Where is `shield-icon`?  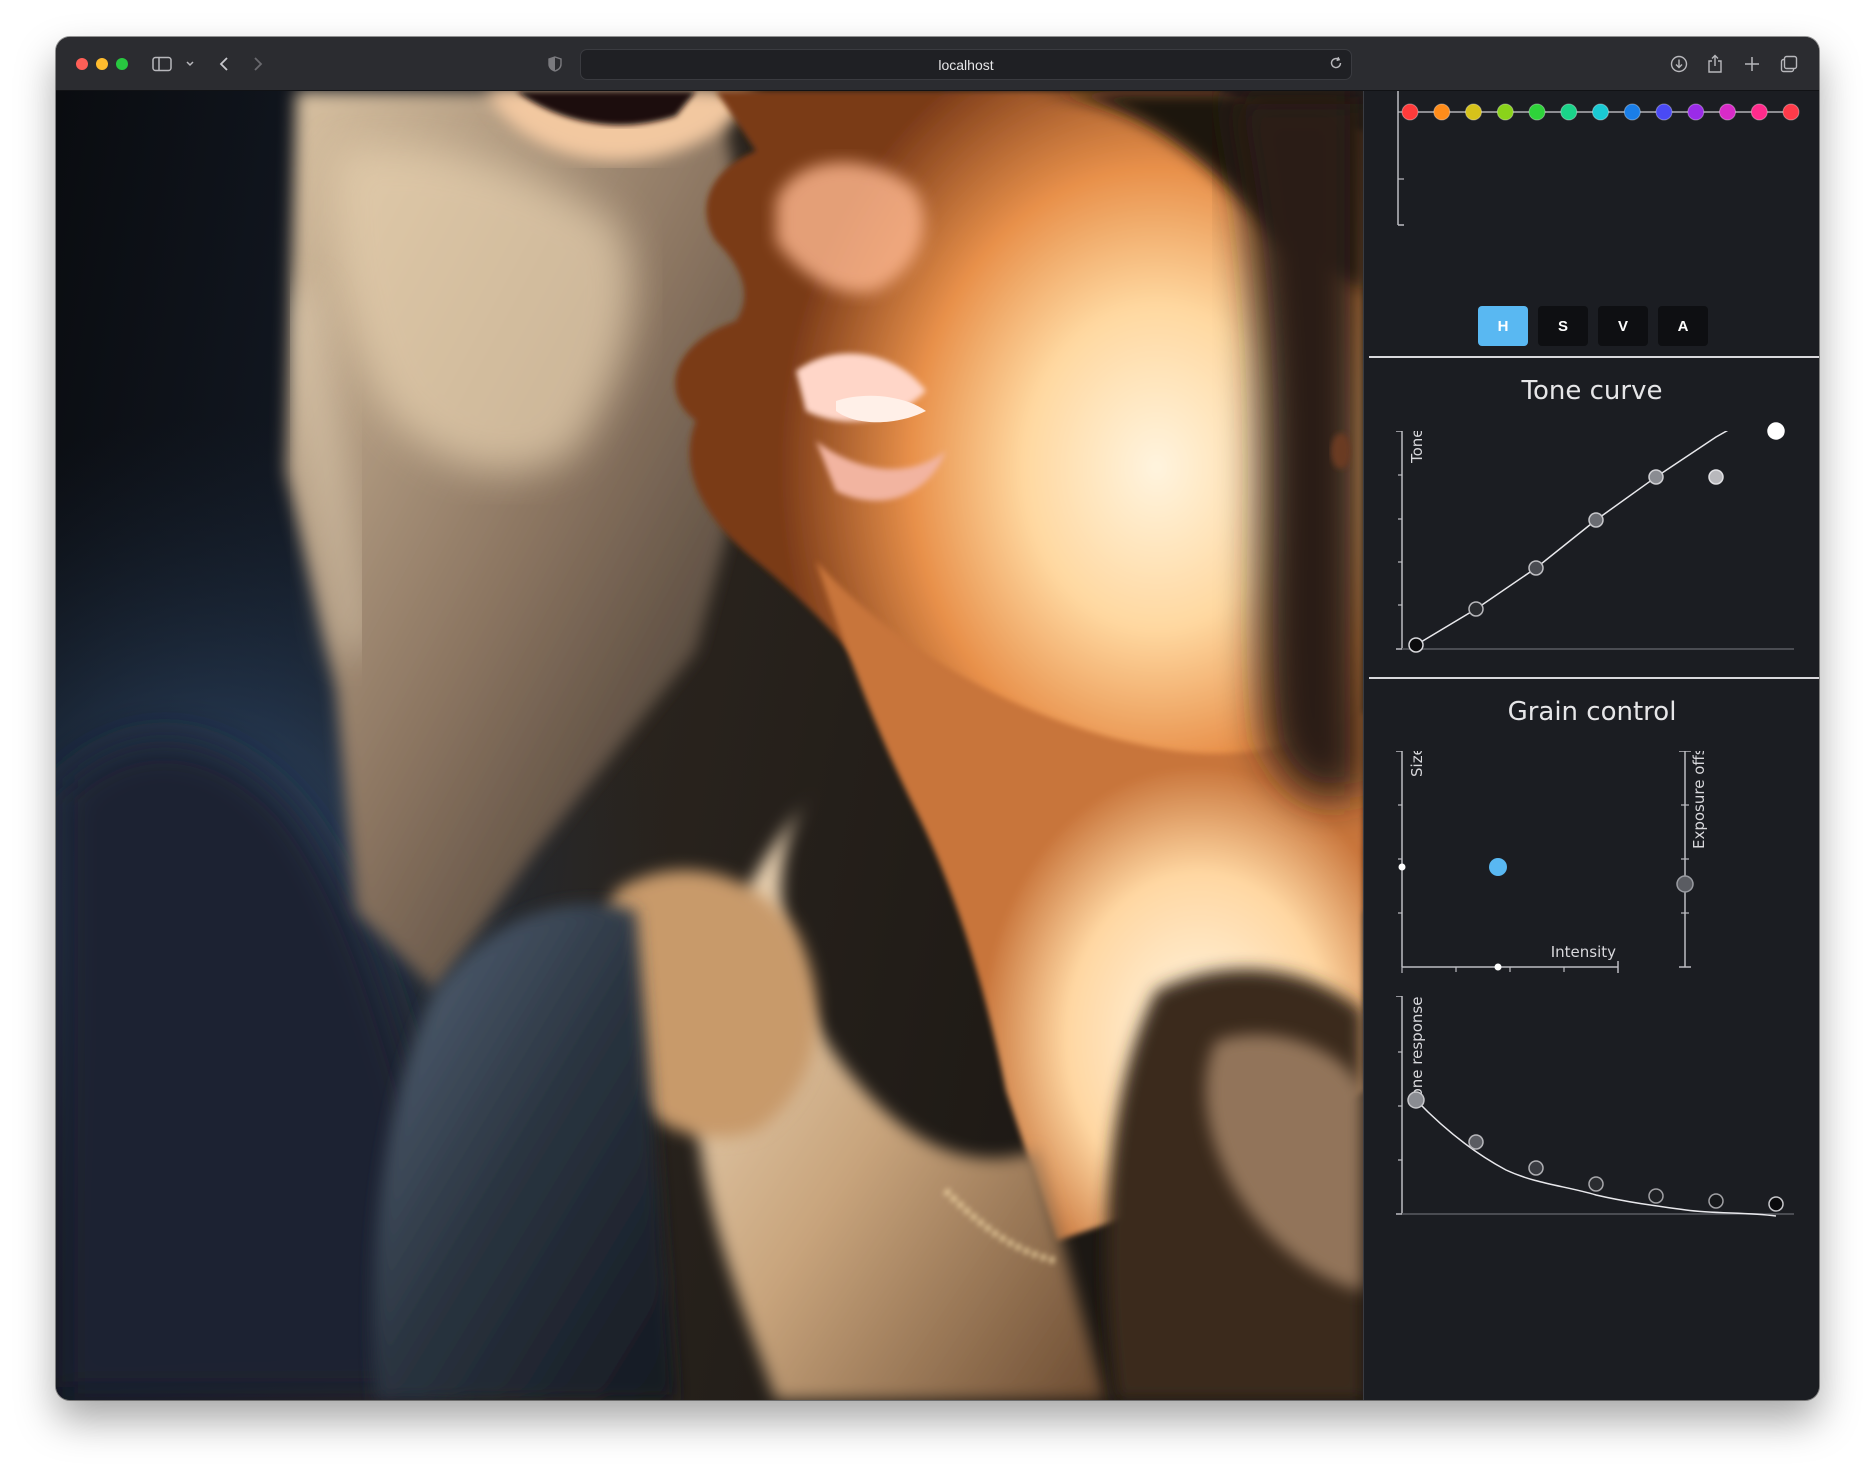 shield-icon is located at coordinates (555, 64).